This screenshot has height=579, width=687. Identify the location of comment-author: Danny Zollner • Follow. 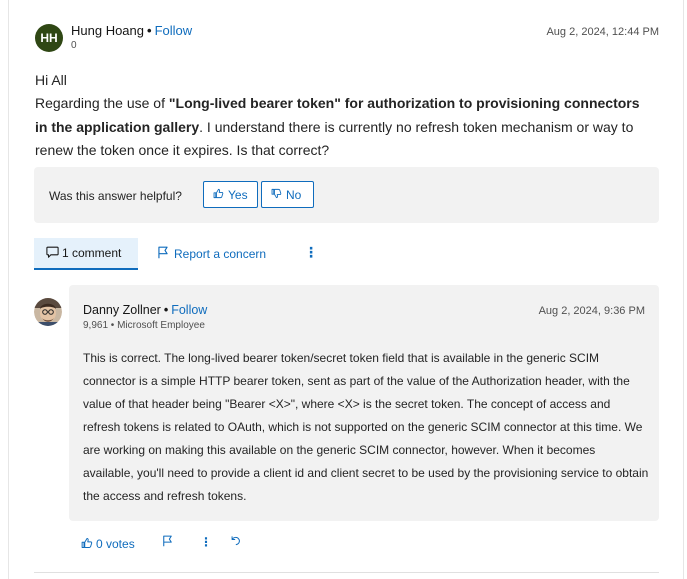
(145, 310).